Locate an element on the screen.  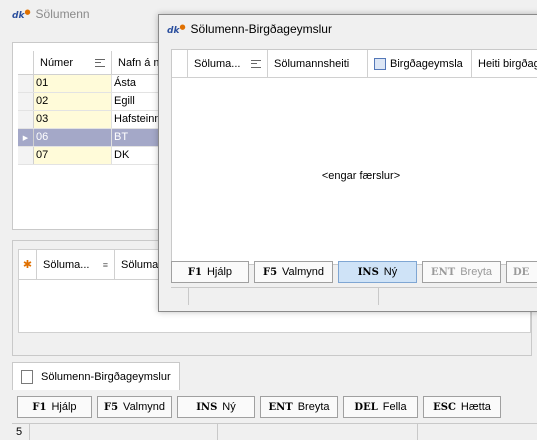
tab-solumenn-birgdageymslur: Sölumenn-Birgðageymslur is located at coordinates (96, 376).